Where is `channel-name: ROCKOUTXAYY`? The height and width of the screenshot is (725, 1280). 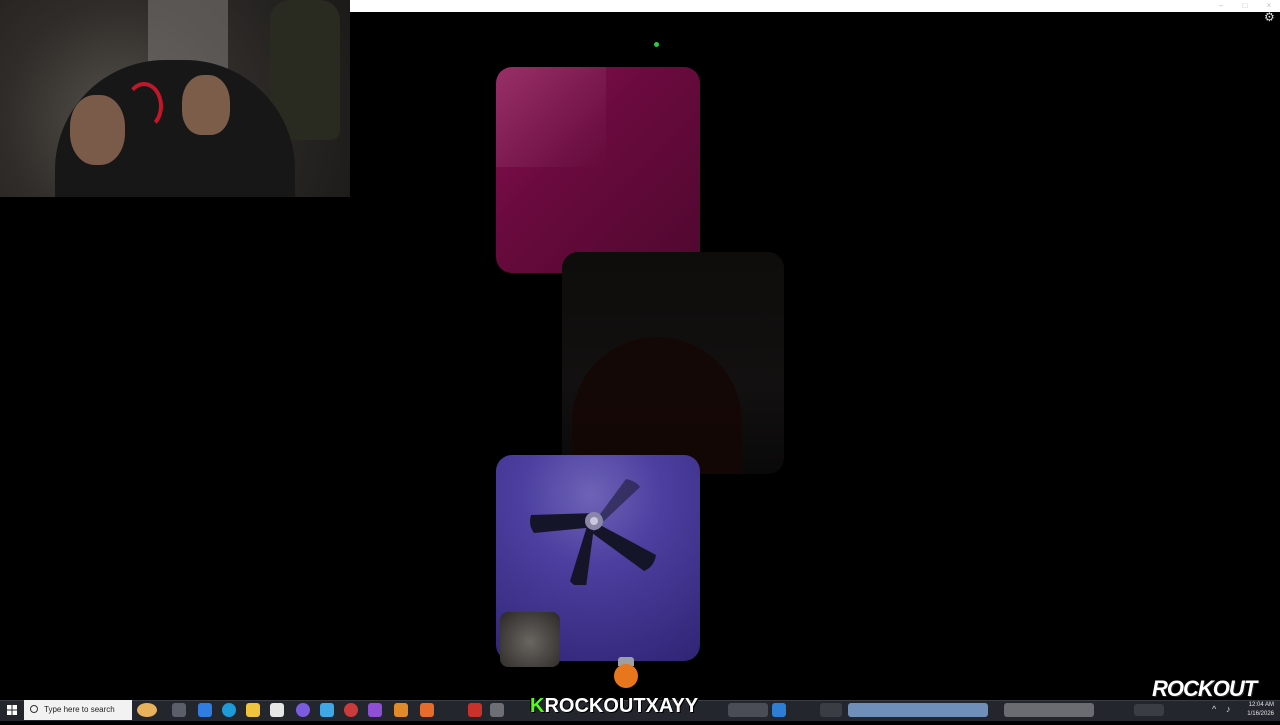 channel-name: ROCKOUTXAYY is located at coordinates (621, 706).